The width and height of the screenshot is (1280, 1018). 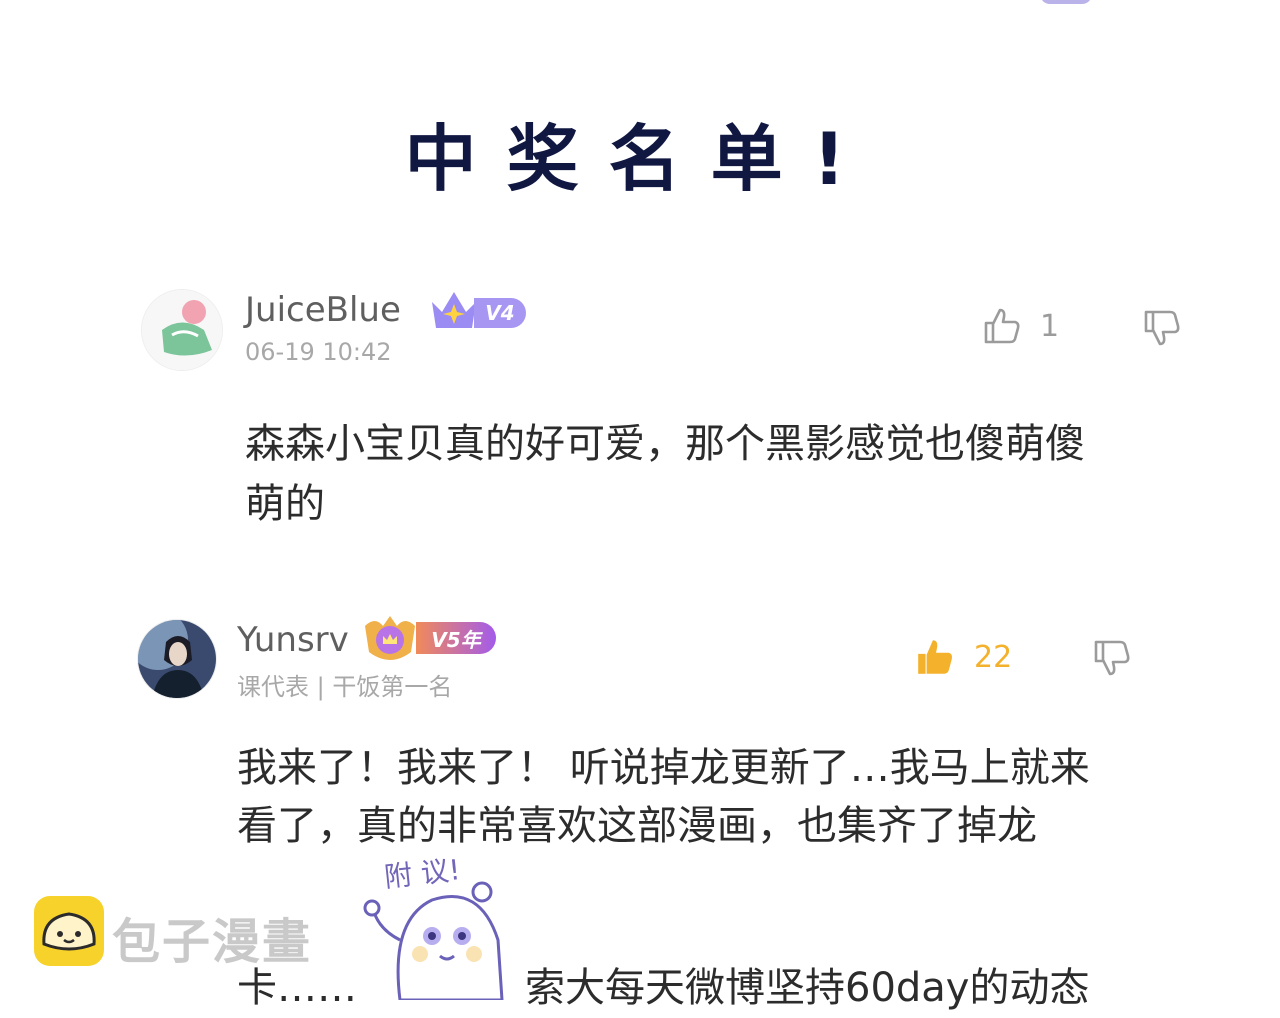 I want to click on baozi-logo-icon, so click(x=69, y=931).